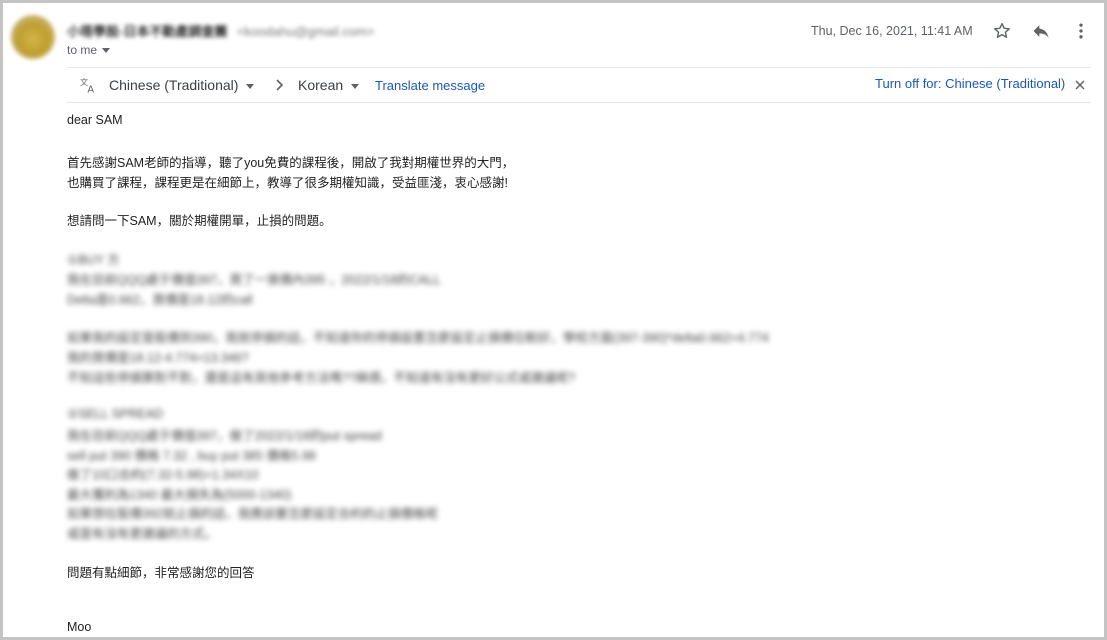  What do you see at coordinates (158, 358) in the screenshot?
I see `blurred-line: 我的買價是18.12-4.774=13.346?` at bounding box center [158, 358].